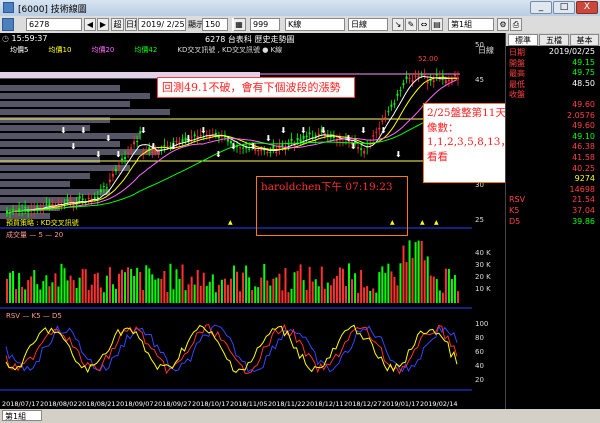 The image size is (600, 423). Describe the element at coordinates (22, 415) in the screenshot. I see `group-tab: 第1組` at that location.